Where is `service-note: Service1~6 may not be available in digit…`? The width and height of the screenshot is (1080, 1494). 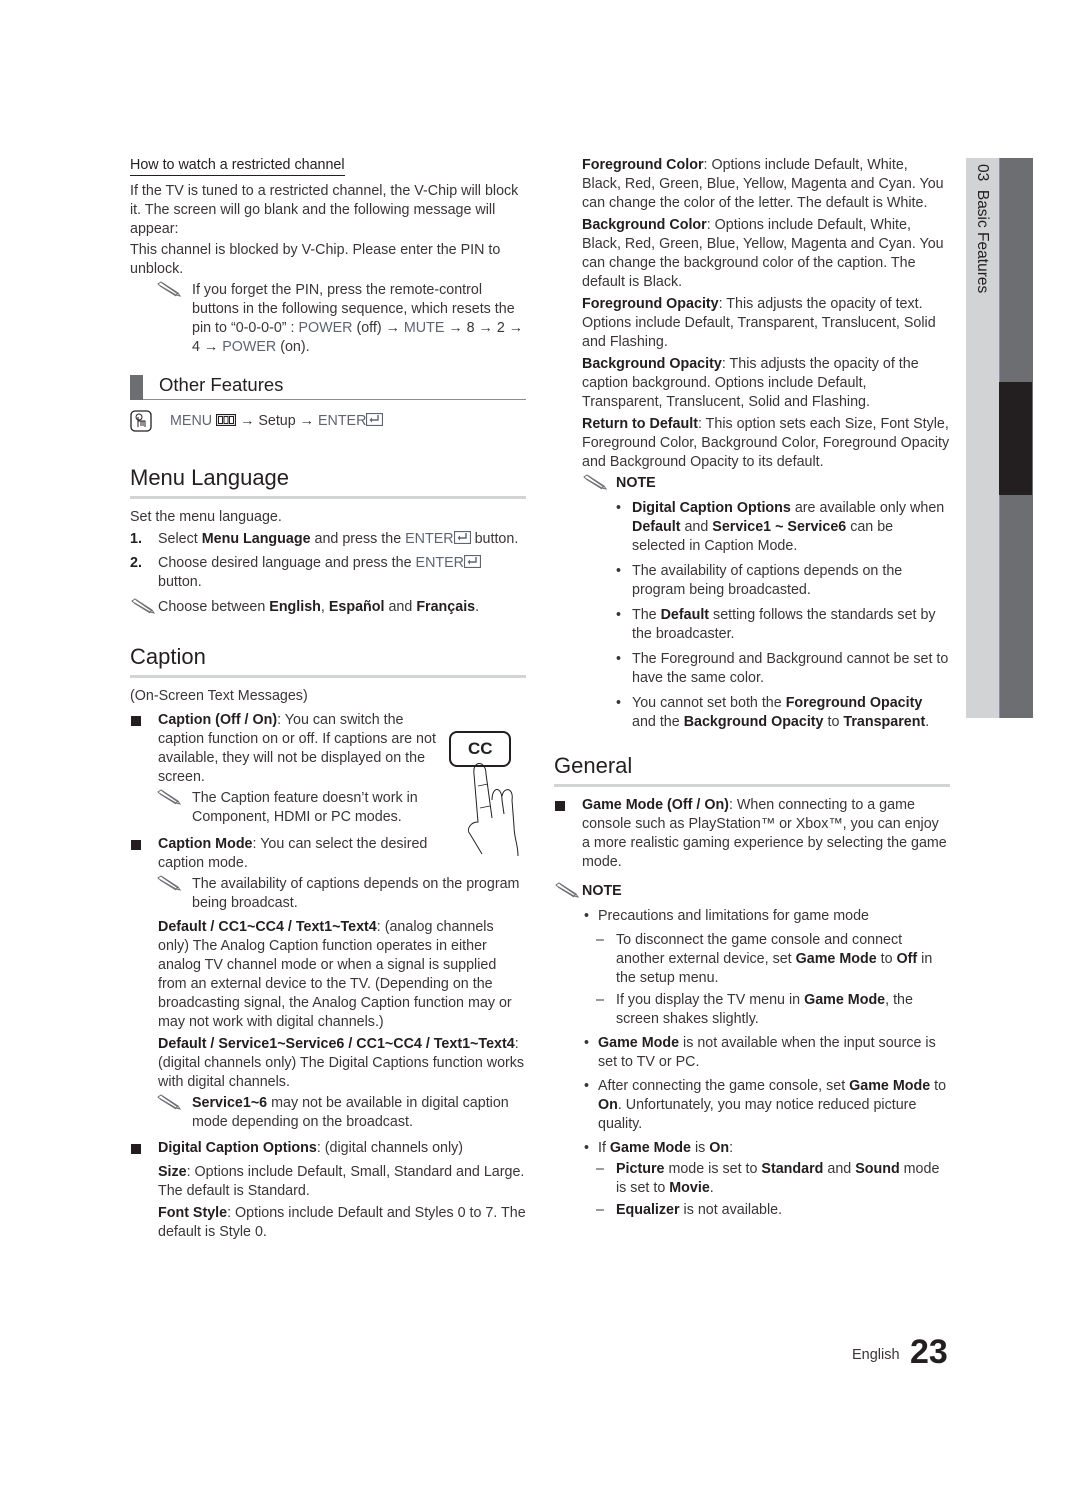 service-note: Service1~6 may not be available in digit… is located at coordinates (328, 1113).